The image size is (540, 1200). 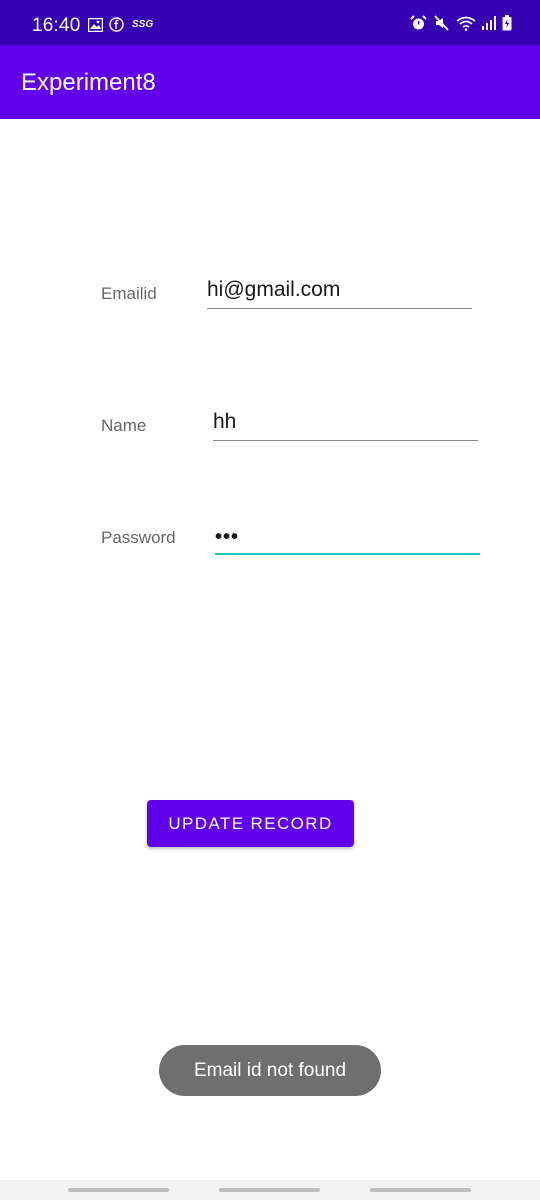 What do you see at coordinates (441, 23) in the screenshot?
I see `mute-icon` at bounding box center [441, 23].